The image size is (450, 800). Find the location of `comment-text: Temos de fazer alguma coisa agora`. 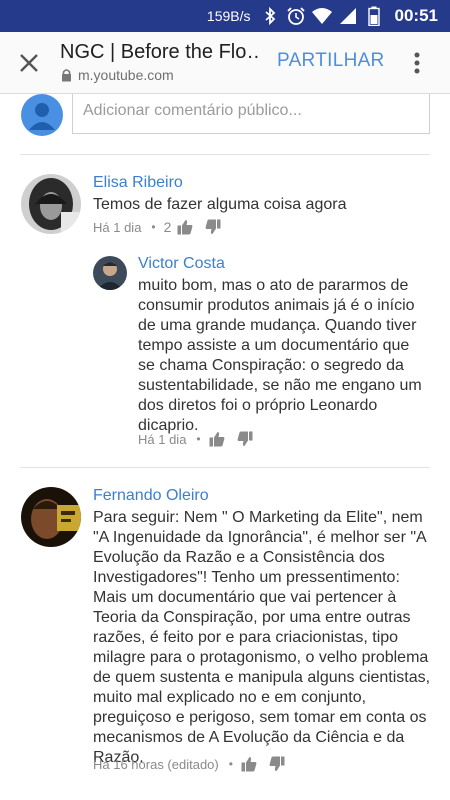

comment-text: Temos de fazer alguma coisa agora is located at coordinates (220, 204).